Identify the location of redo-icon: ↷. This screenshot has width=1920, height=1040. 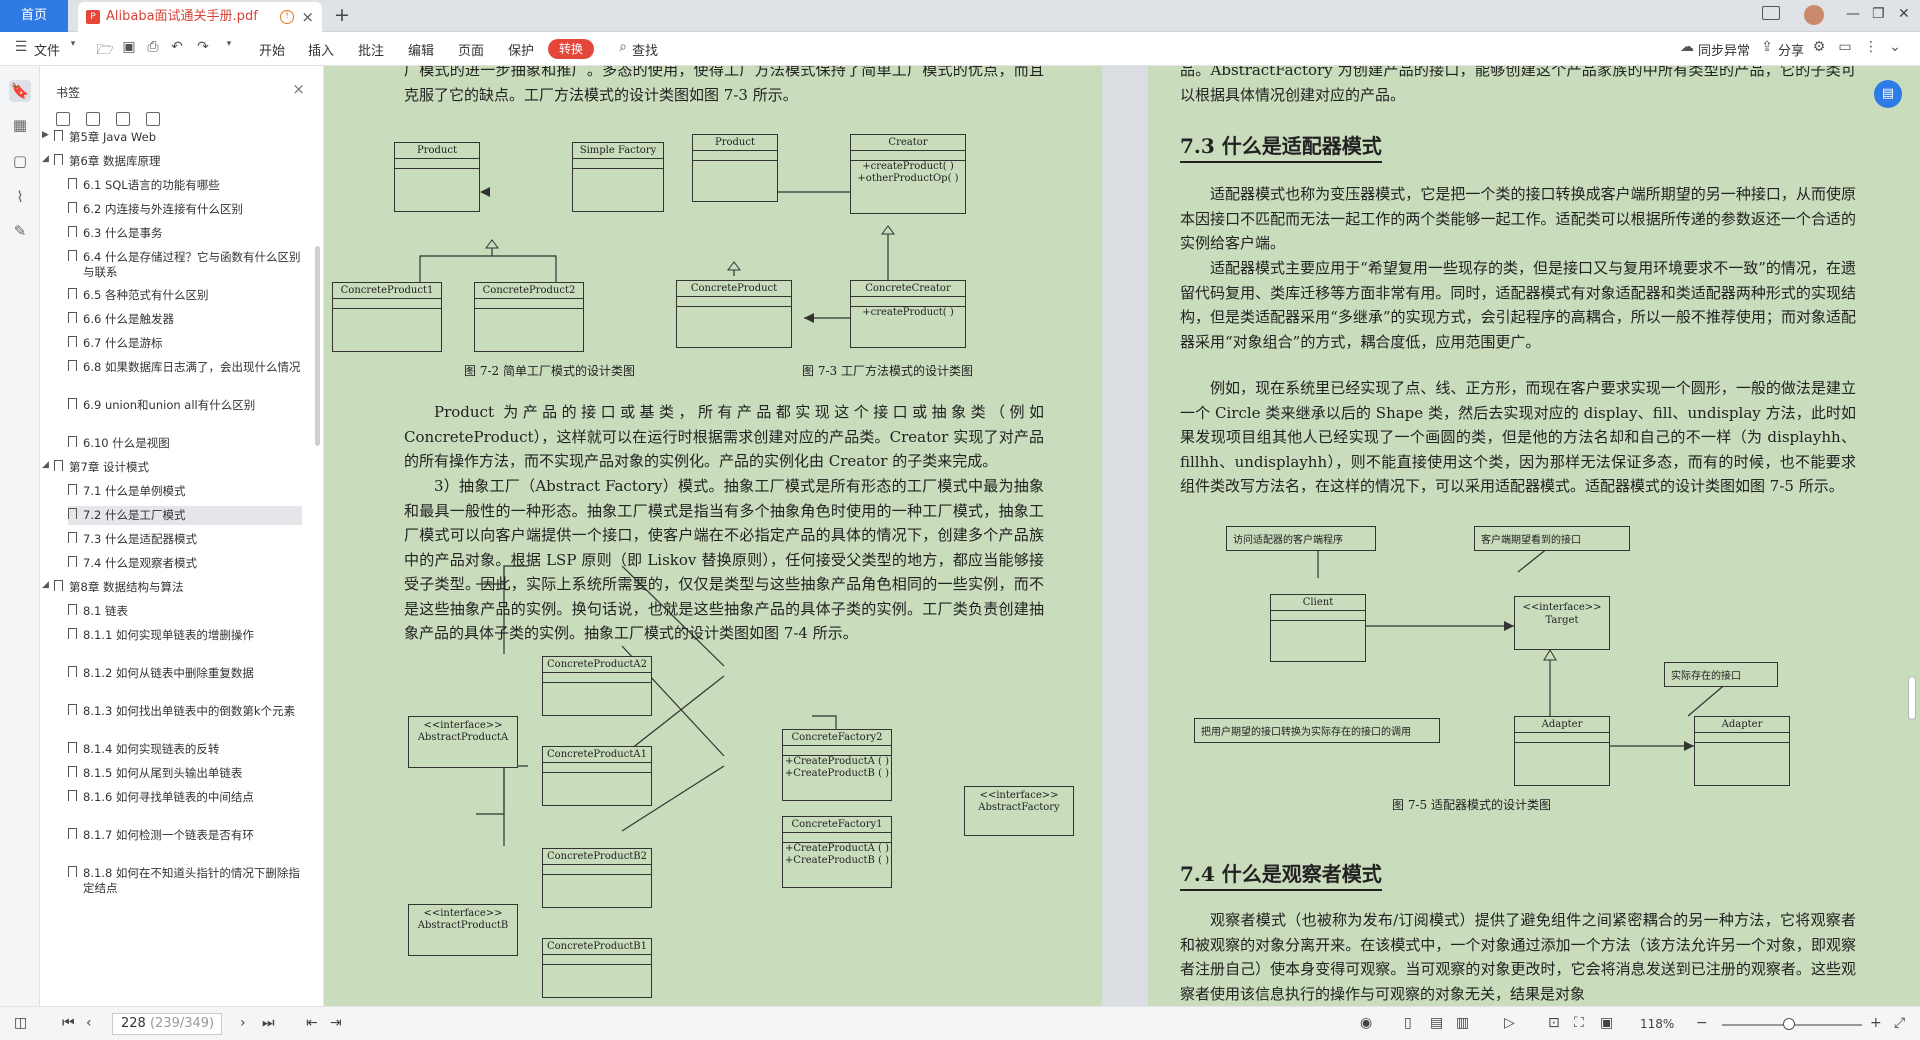
(203, 48).